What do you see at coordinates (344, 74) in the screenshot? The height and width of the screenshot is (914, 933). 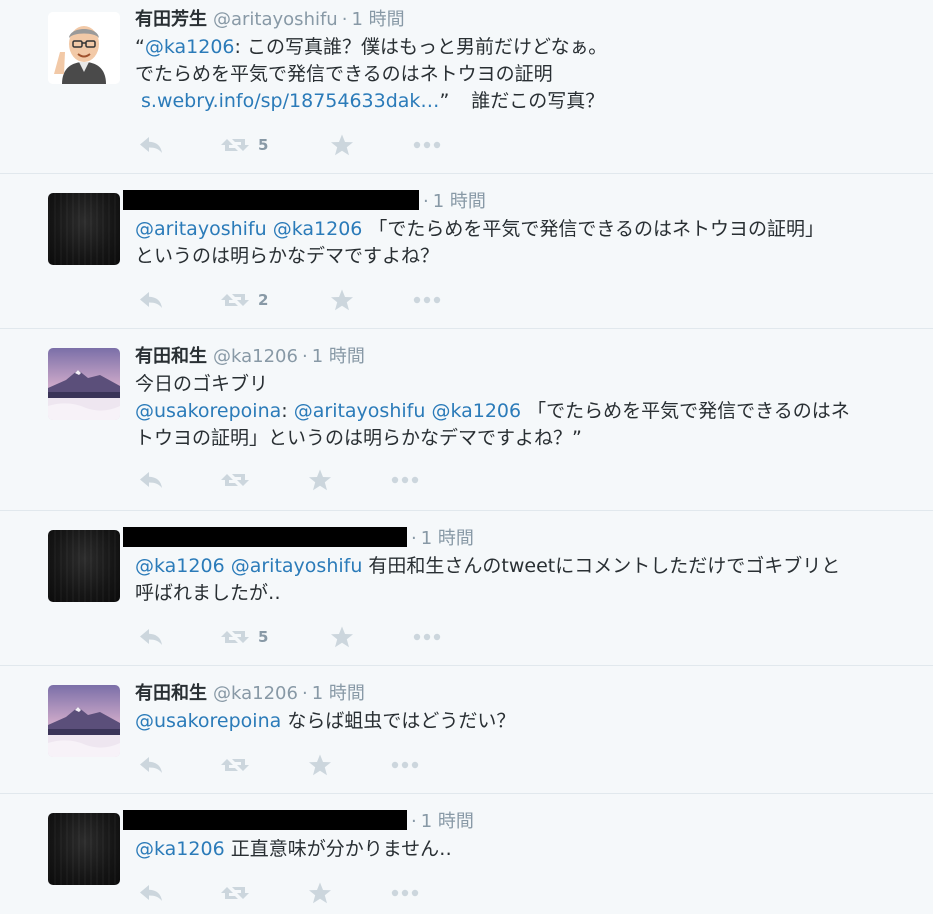 I see `tweet-text-line: でたらめを平気で発信できるのはネトウヨの証明` at bounding box center [344, 74].